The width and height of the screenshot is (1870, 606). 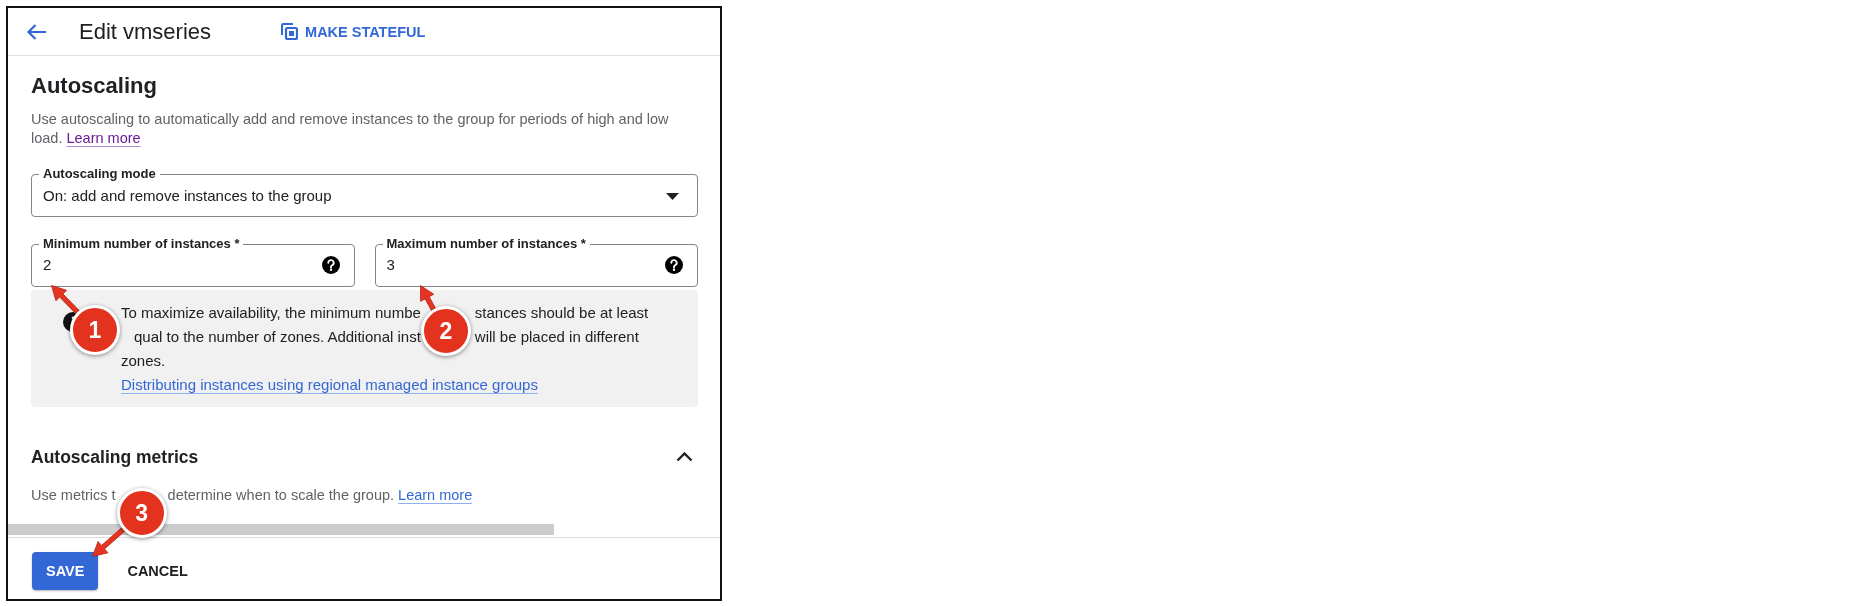 What do you see at coordinates (157, 571) in the screenshot?
I see `cancel-button: CANCEL` at bounding box center [157, 571].